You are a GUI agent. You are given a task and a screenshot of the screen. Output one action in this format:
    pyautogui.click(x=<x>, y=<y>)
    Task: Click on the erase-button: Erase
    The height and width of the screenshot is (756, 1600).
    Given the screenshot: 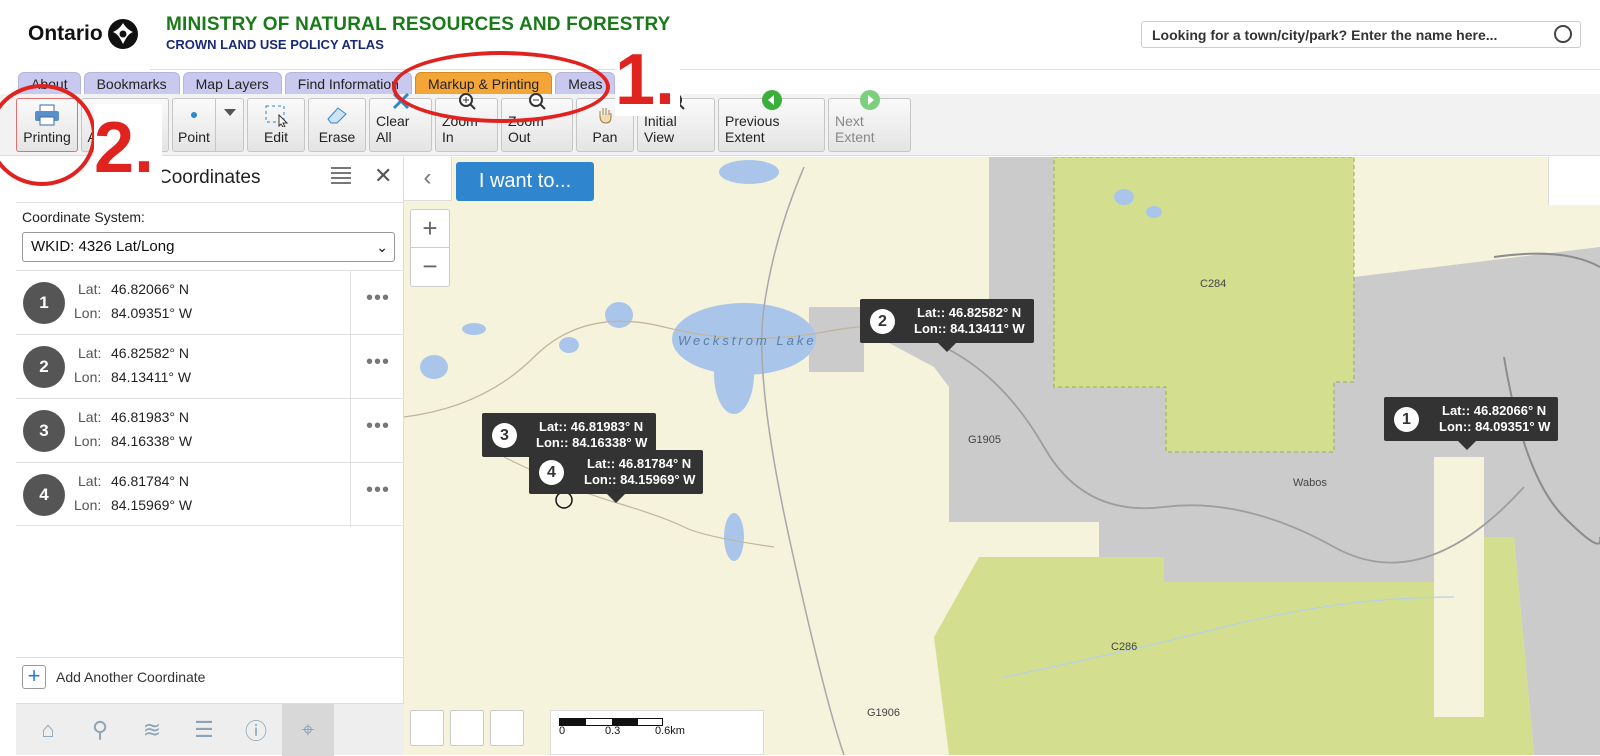 What is the action you would take?
    pyautogui.click(x=337, y=125)
    